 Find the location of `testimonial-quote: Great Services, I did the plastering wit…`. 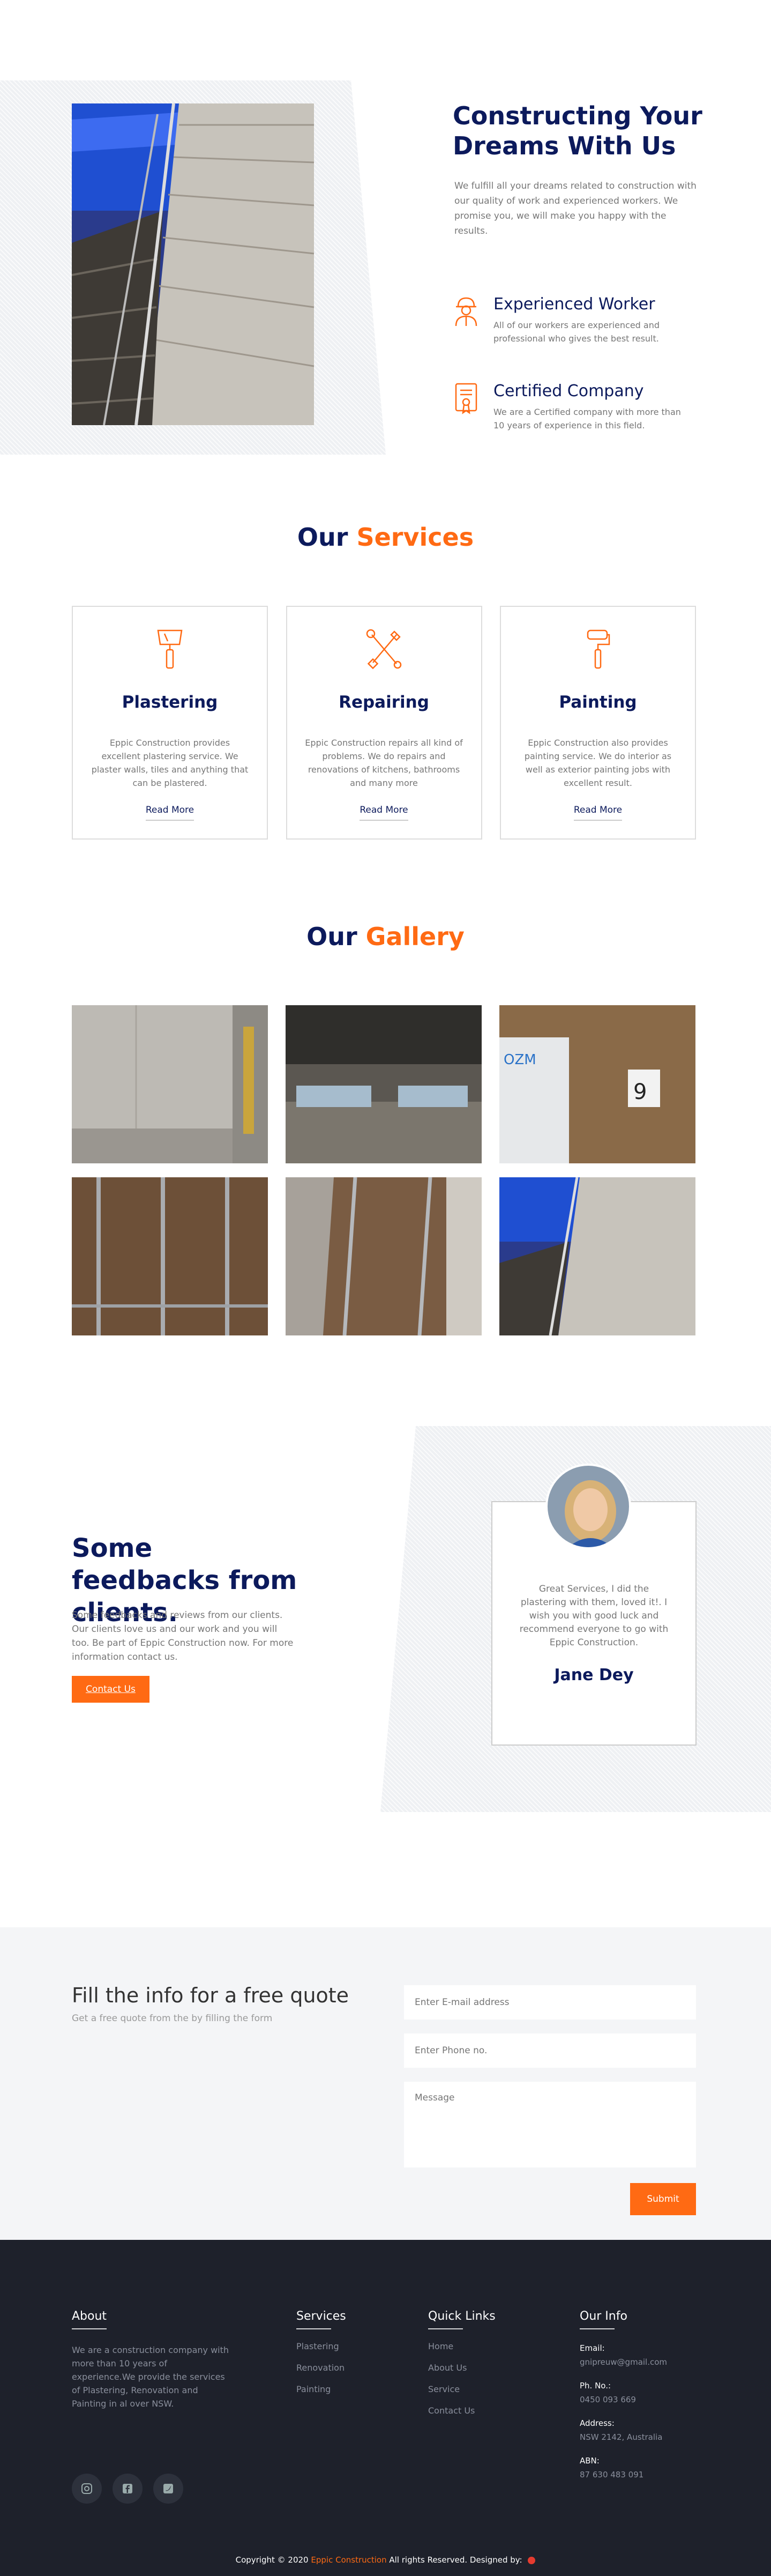

testimonial-quote: Great Services, I did the plastering wit… is located at coordinates (594, 1616).